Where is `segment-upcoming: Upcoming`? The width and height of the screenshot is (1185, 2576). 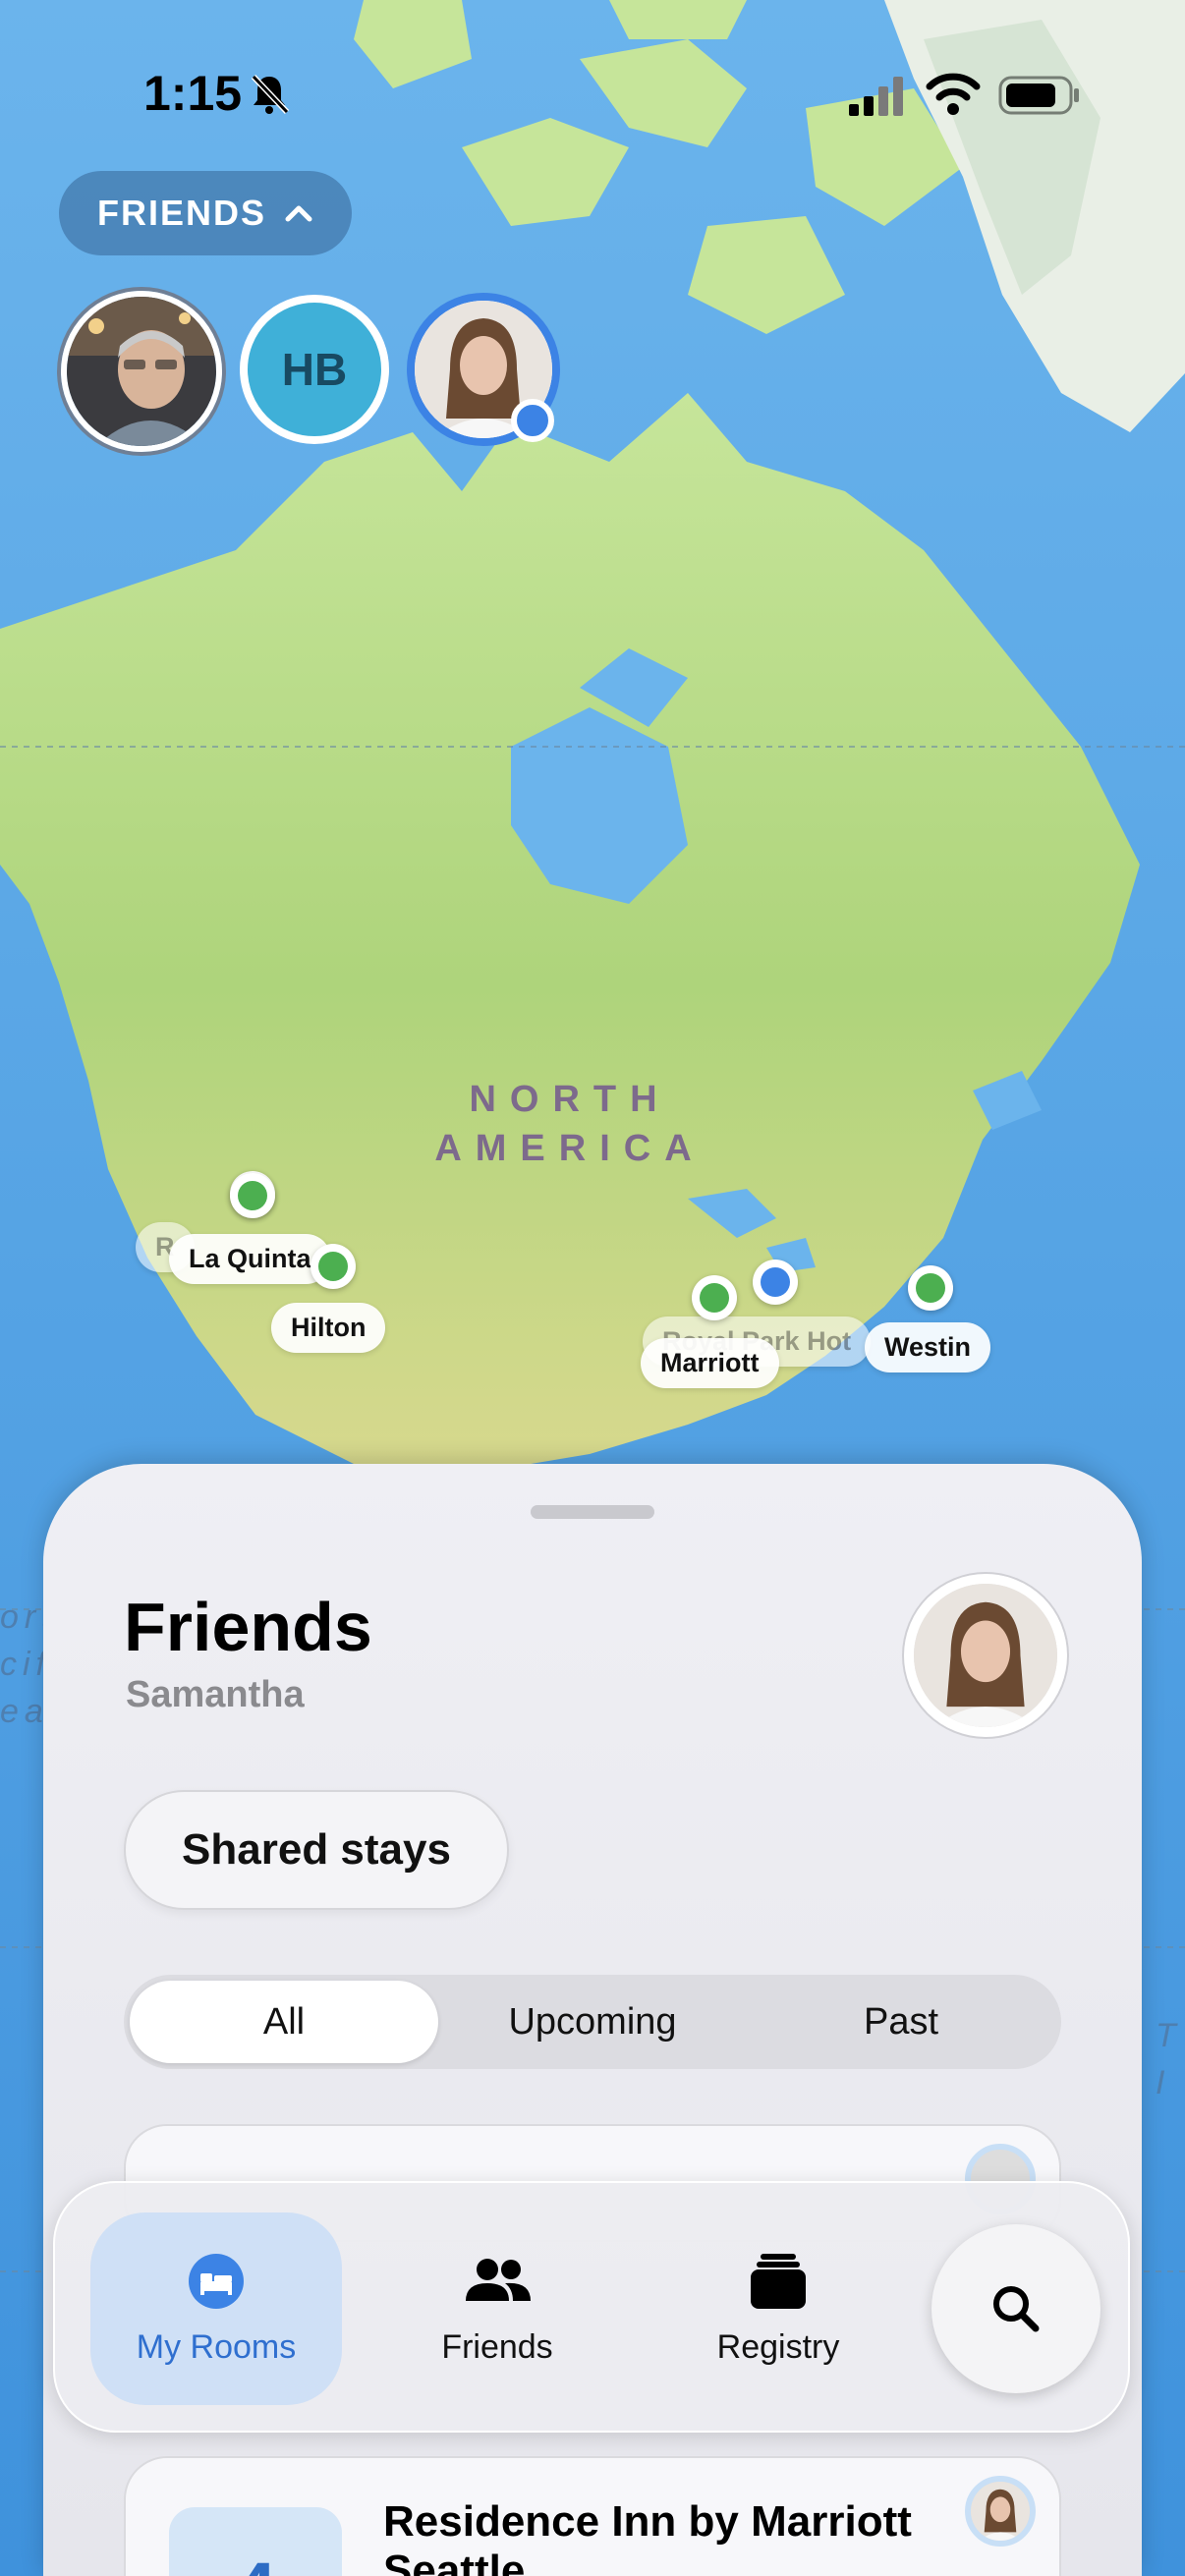 segment-upcoming: Upcoming is located at coordinates (592, 2022).